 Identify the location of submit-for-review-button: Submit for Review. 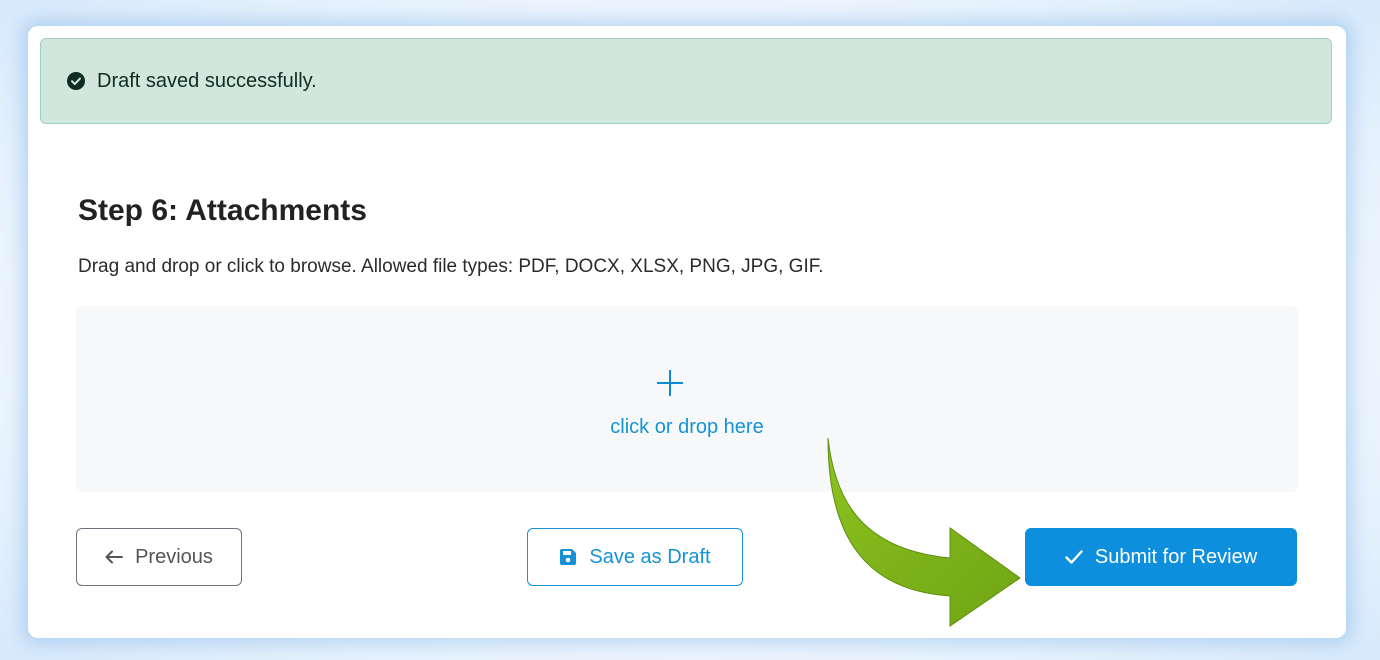
(1161, 557).